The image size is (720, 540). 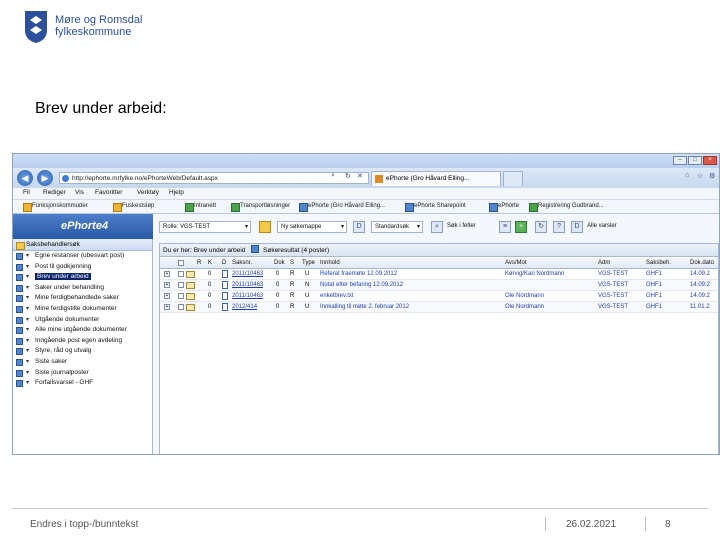 What do you see at coordinates (333, 176) in the screenshot?
I see `search-icon: ⌕` at bounding box center [333, 176].